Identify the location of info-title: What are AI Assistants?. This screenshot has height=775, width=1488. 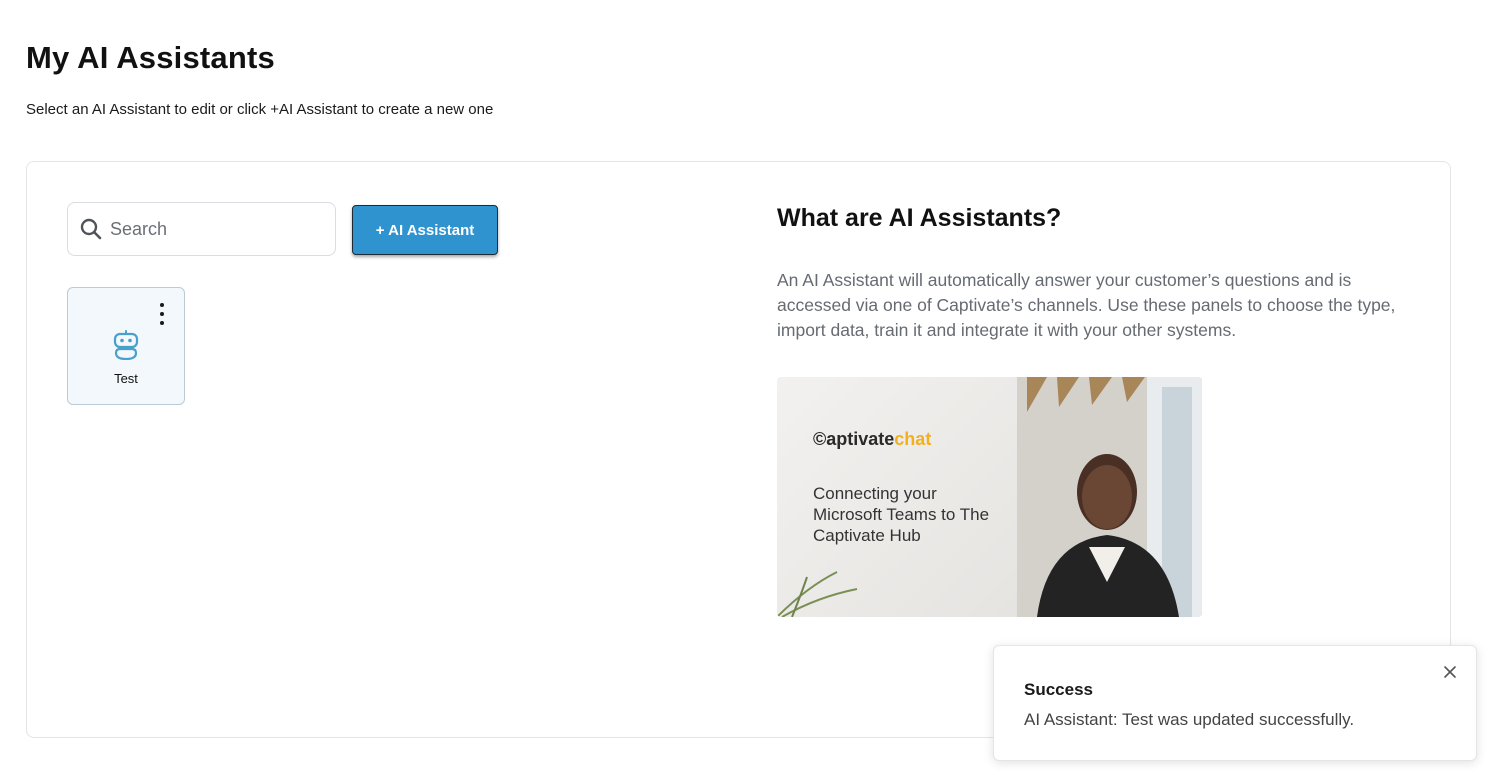
(919, 218).